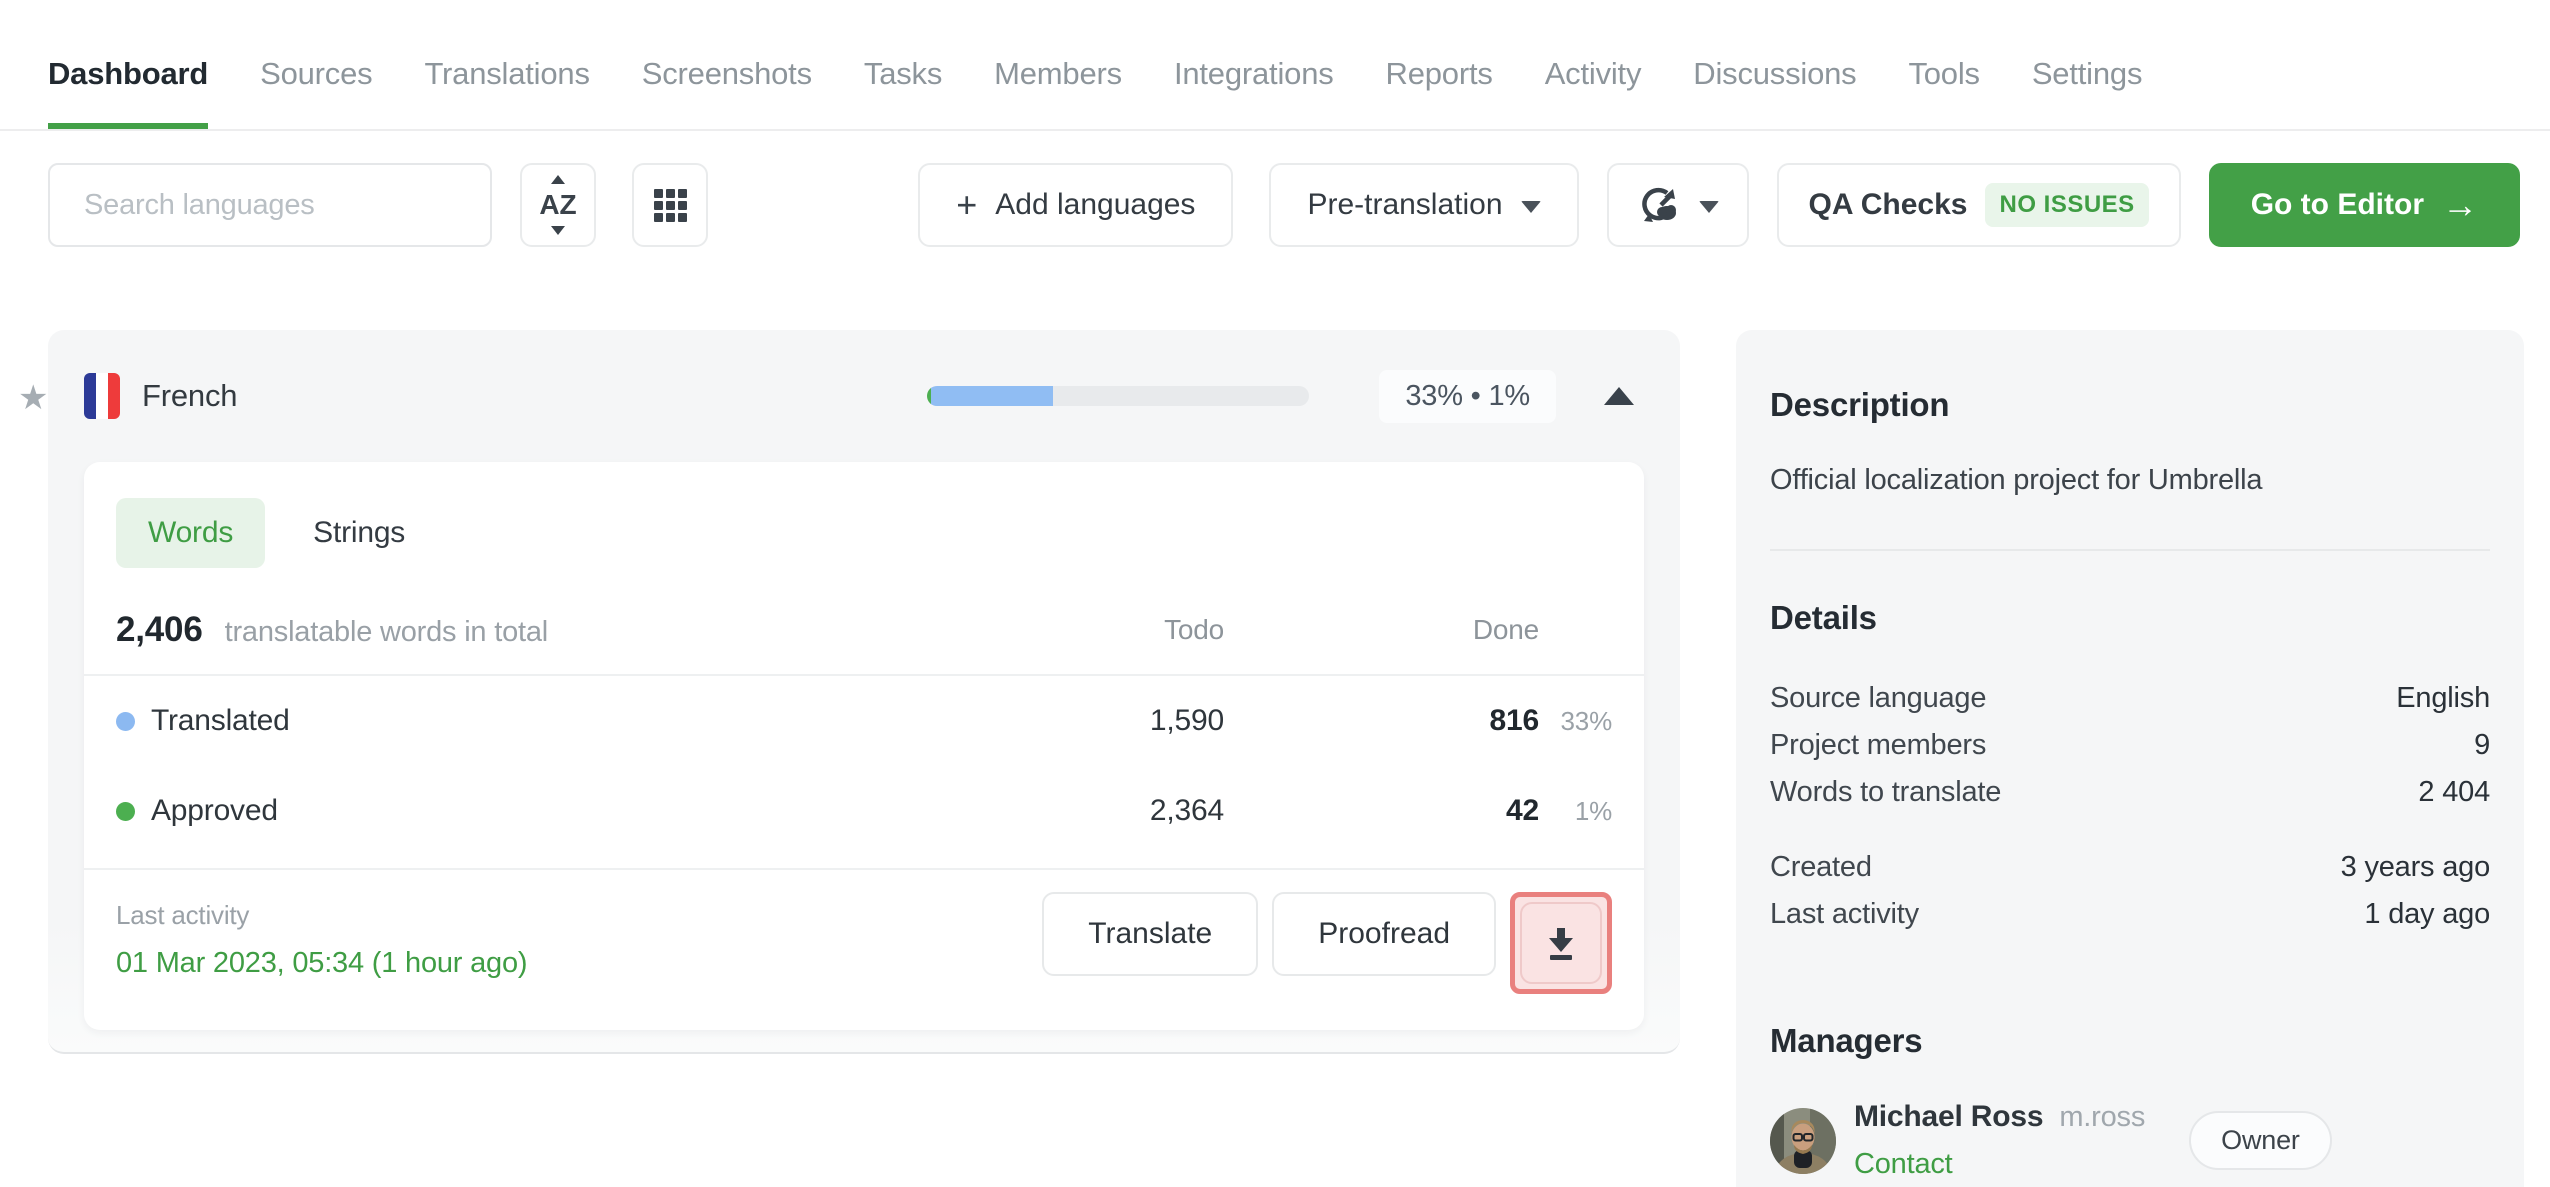 The width and height of the screenshot is (2550, 1187). Describe the element at coordinates (1522, 810) in the screenshot. I see `approved-done-value: 42` at that location.